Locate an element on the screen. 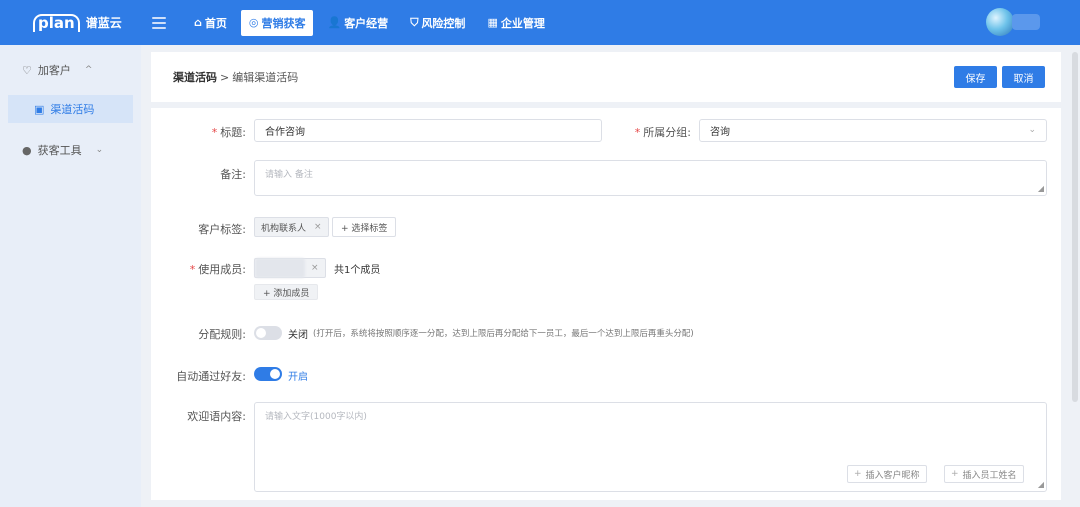 The height and width of the screenshot is (507, 1080). rule-state: 关闭 is located at coordinates (298, 335).